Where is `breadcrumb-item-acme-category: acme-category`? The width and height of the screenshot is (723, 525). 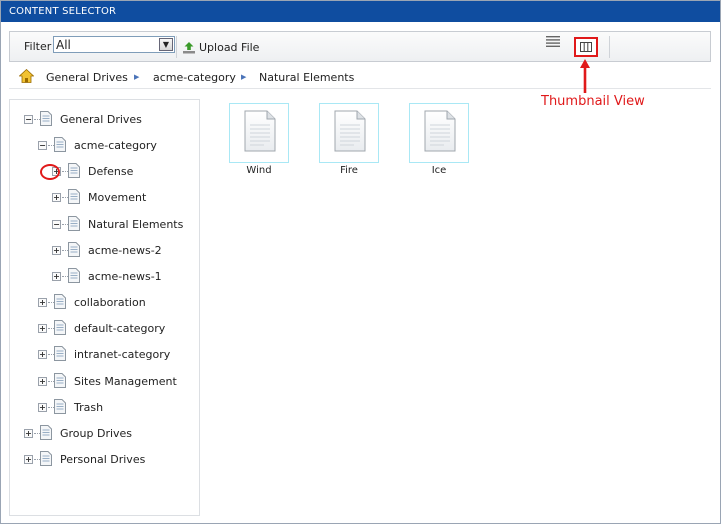 breadcrumb-item-acme-category: acme-category is located at coordinates (194, 77).